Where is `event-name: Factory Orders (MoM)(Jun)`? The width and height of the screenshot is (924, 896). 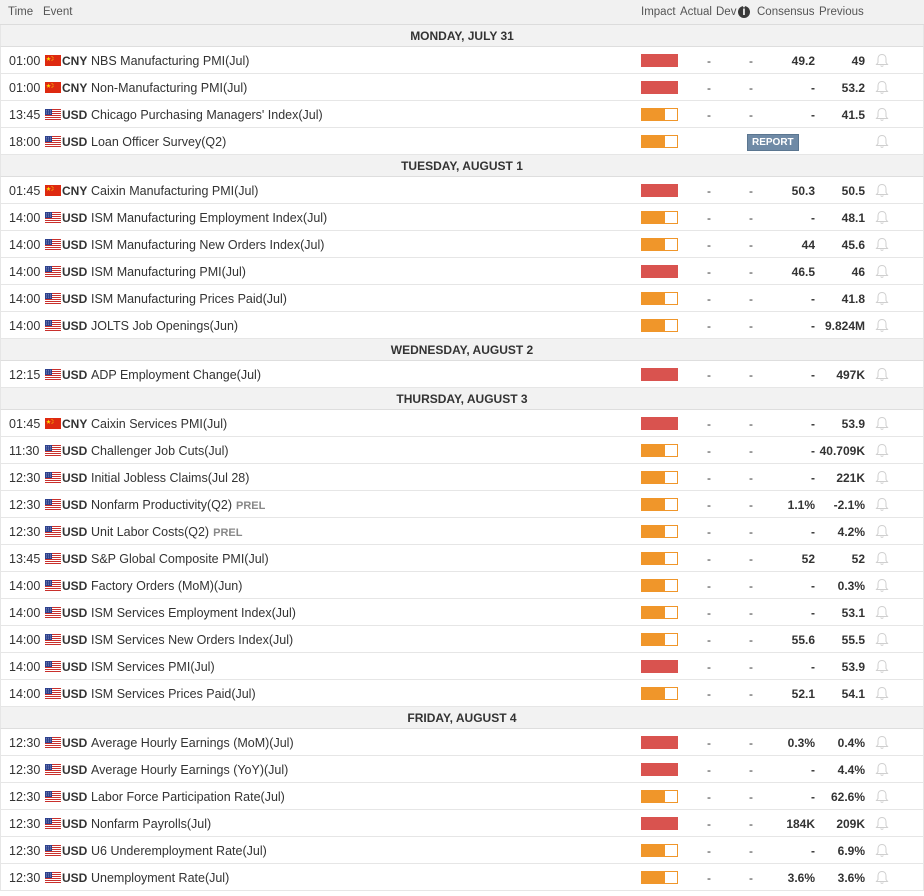
event-name: Factory Orders (MoM)(Jun) is located at coordinates (166, 586).